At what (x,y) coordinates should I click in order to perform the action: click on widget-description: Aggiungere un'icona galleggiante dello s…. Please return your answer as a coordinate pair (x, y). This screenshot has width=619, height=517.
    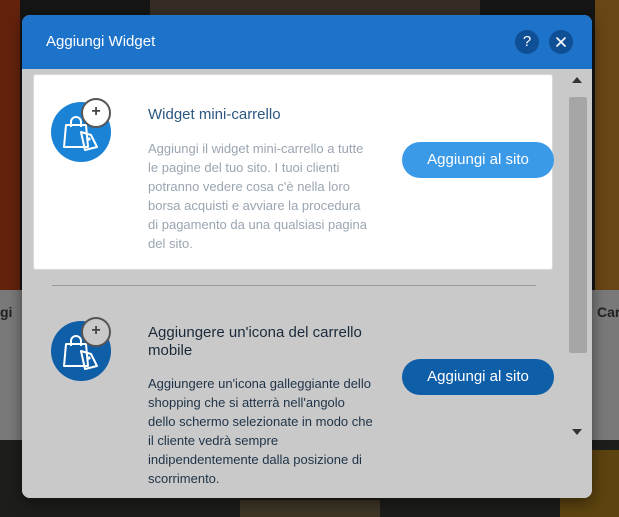
    Looking at the image, I should click on (260, 431).